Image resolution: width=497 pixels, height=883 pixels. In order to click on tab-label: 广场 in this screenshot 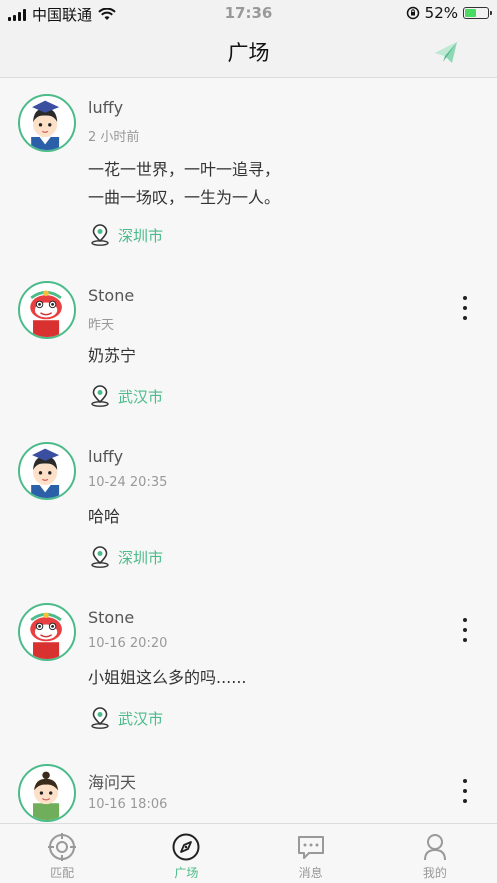, I will do `click(186, 873)`.